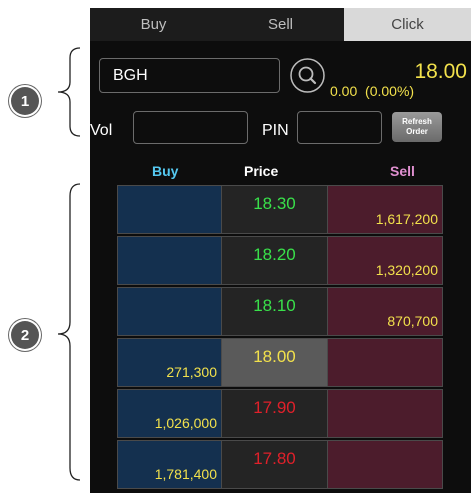 This screenshot has width=475, height=493. What do you see at coordinates (191, 372) in the screenshot?
I see `buy-volume: 271,300` at bounding box center [191, 372].